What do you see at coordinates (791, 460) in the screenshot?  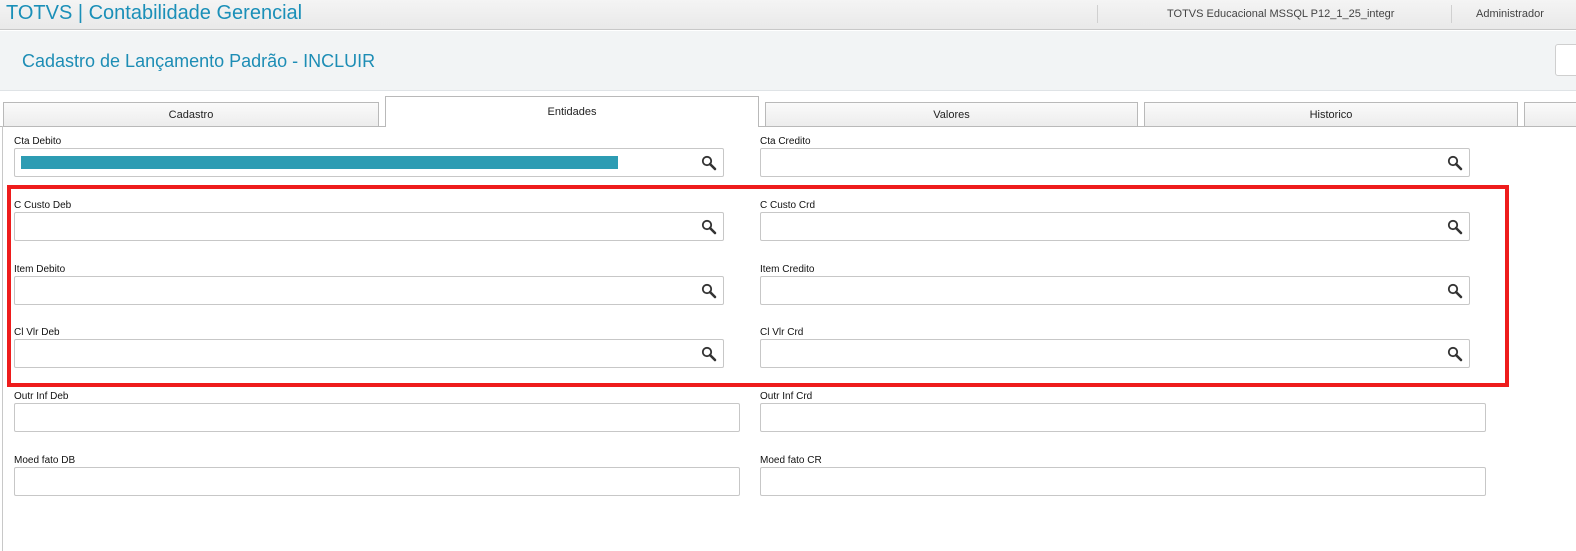 I see `moed-fato-cr-label: Moed fato CR` at bounding box center [791, 460].